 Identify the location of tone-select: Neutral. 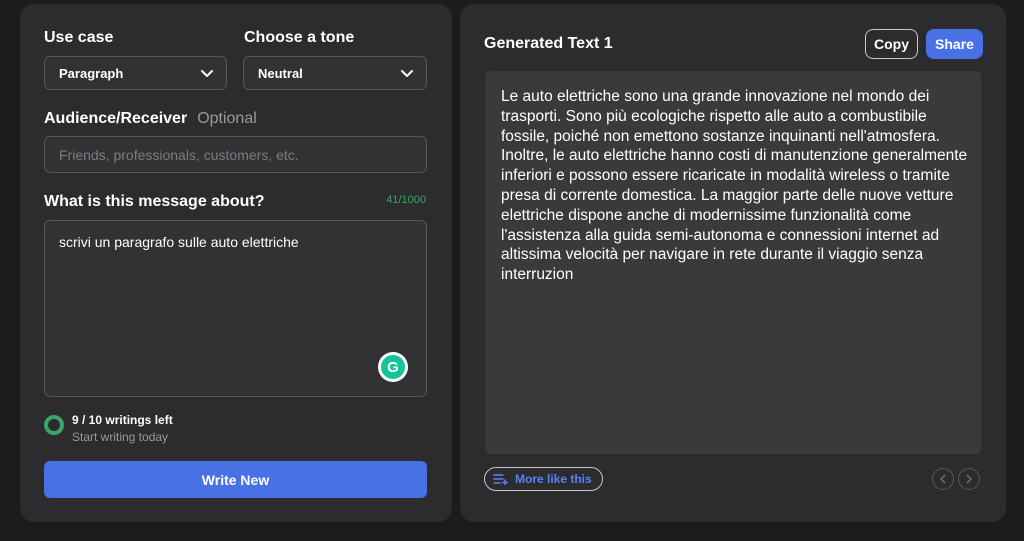
(335, 73).